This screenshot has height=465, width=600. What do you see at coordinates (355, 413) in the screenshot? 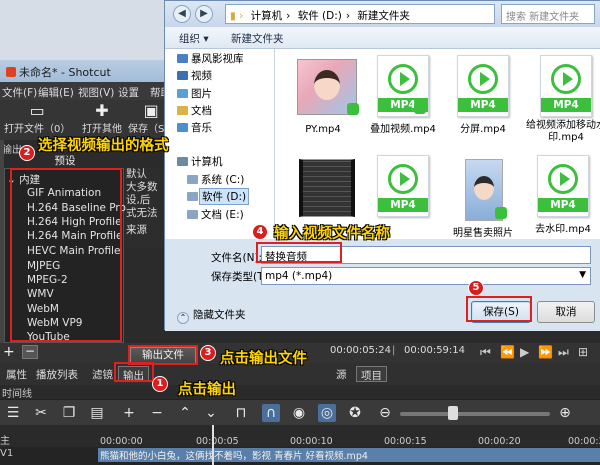
I see `ripple-all-icon: ✪` at bounding box center [355, 413].